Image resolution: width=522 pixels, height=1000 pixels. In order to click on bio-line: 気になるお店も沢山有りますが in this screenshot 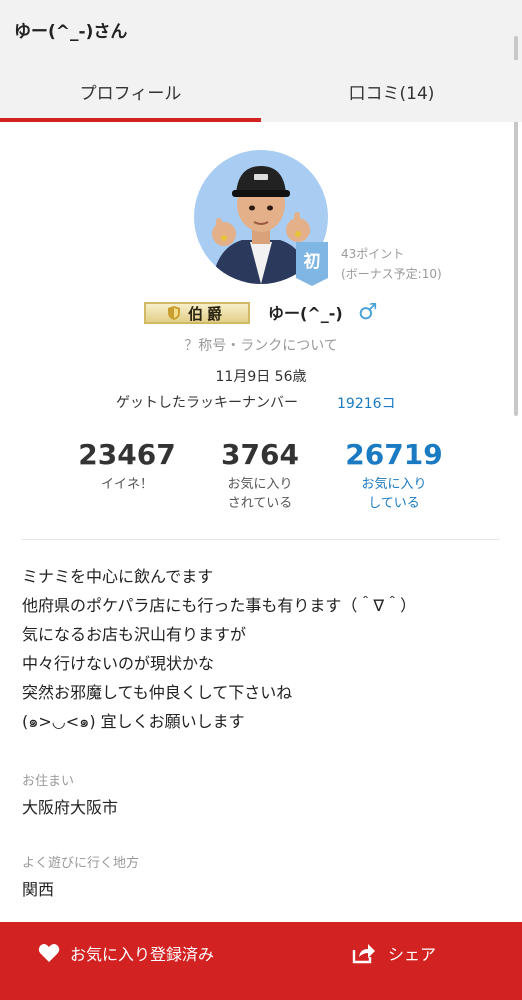, I will do `click(134, 634)`.